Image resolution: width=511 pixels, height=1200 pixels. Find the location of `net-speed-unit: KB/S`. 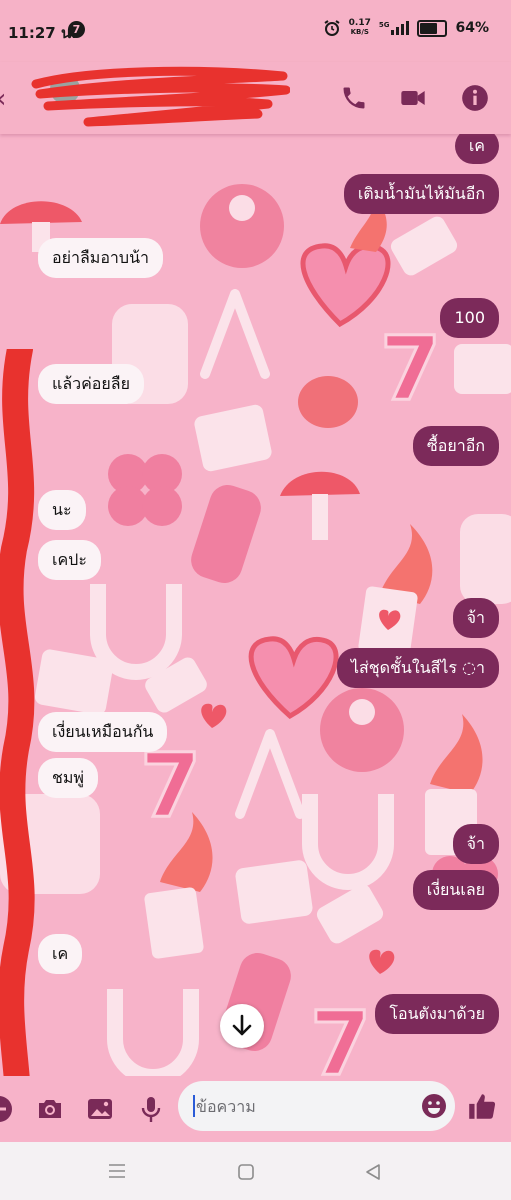

net-speed-unit: KB/S is located at coordinates (359, 32).